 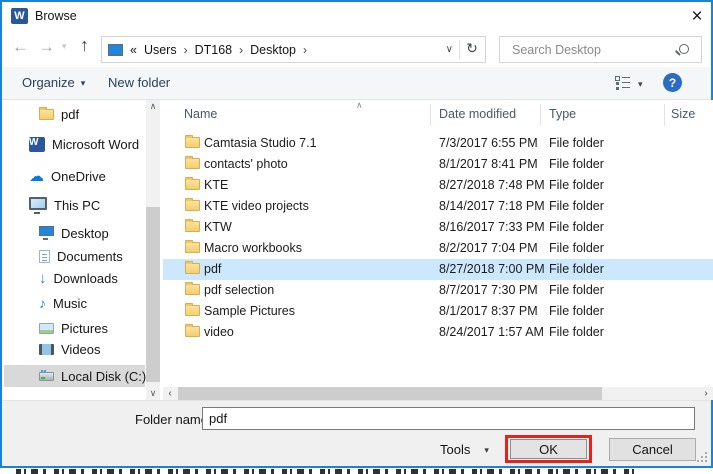 What do you see at coordinates (48, 82) in the screenshot?
I see `organize-label: Organize` at bounding box center [48, 82].